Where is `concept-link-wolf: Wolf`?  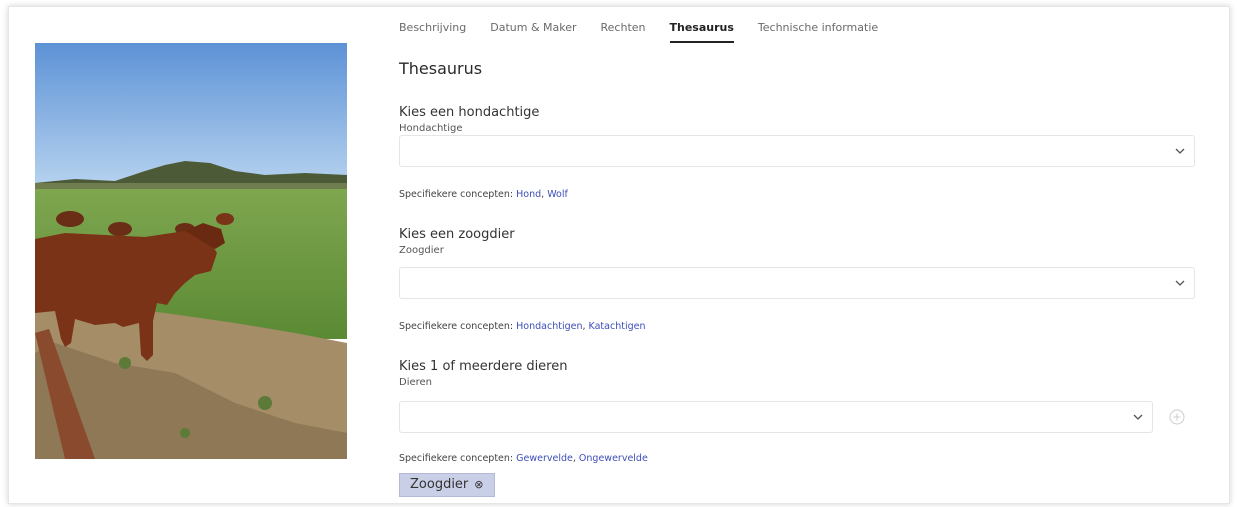
concept-link-wolf: Wolf is located at coordinates (557, 194).